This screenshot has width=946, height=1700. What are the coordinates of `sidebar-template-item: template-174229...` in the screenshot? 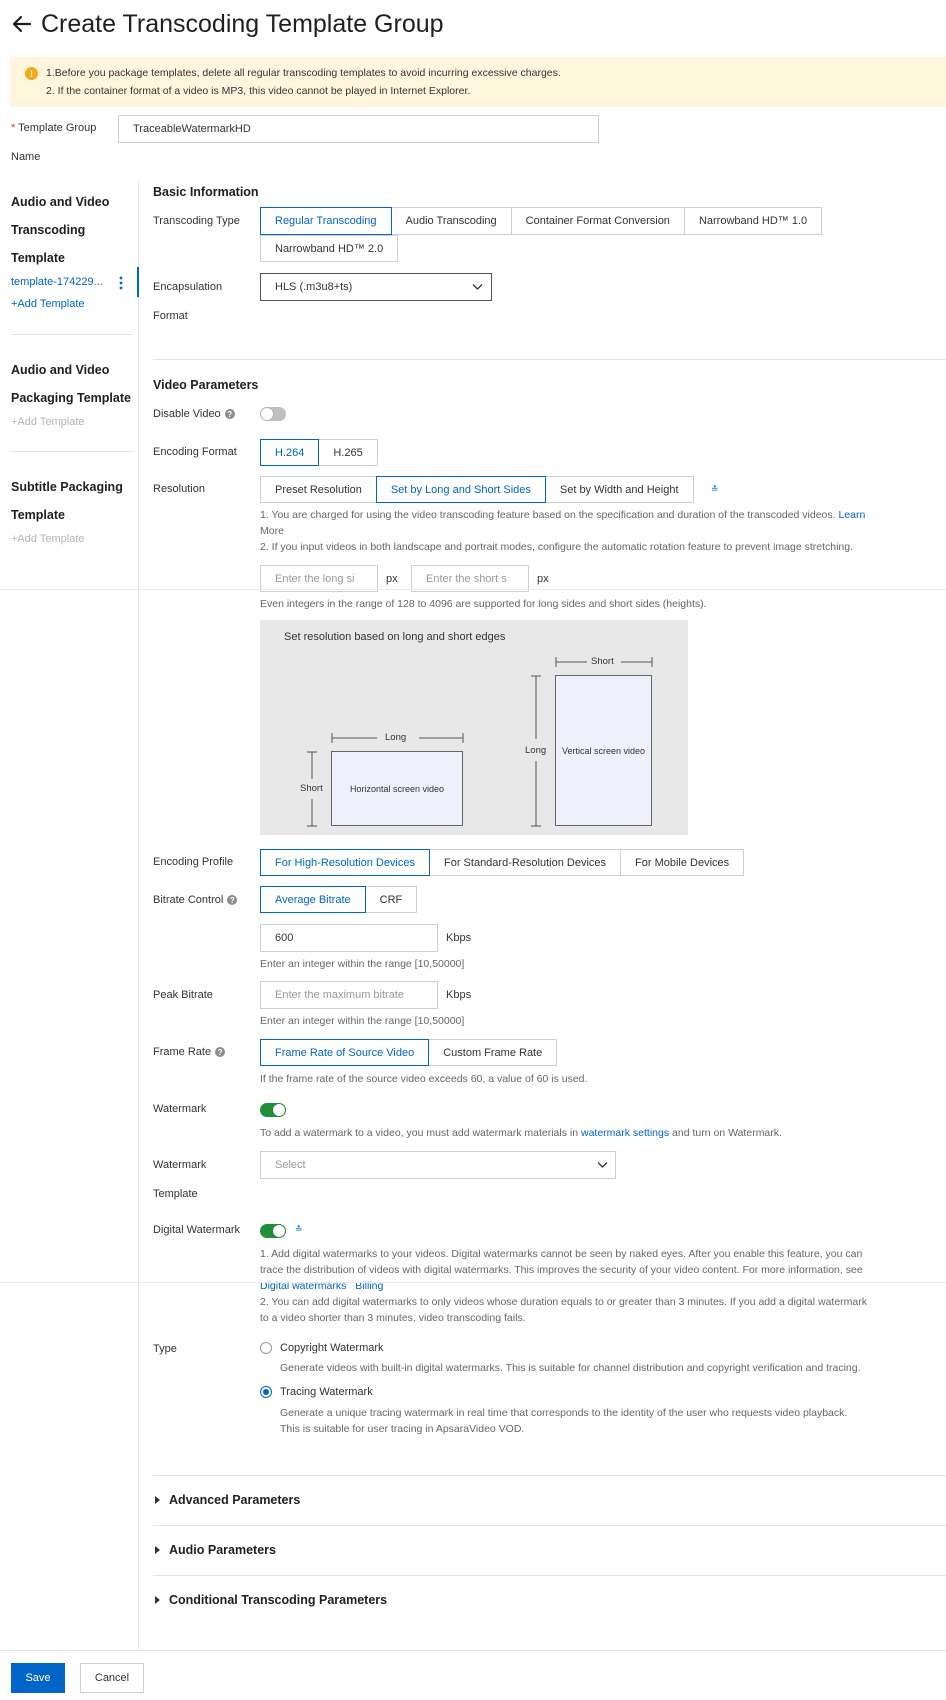 It's located at (57, 282).